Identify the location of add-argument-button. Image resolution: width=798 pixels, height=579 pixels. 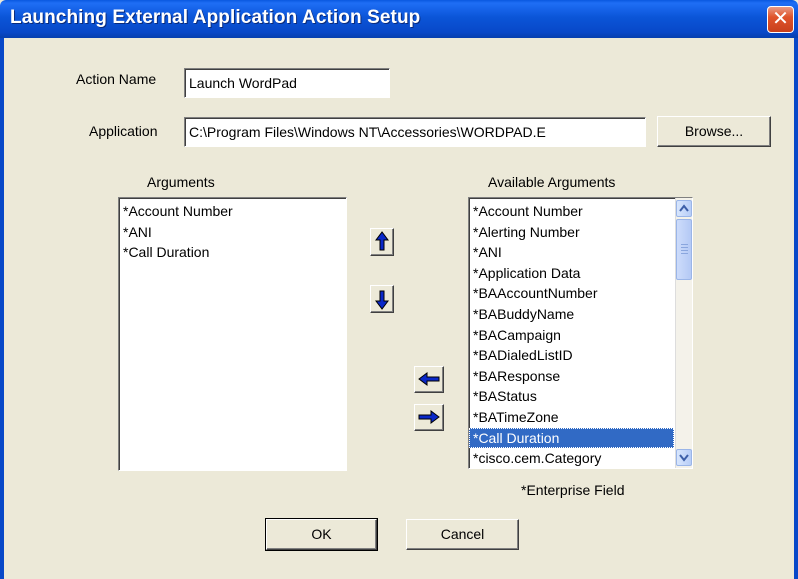
(429, 379).